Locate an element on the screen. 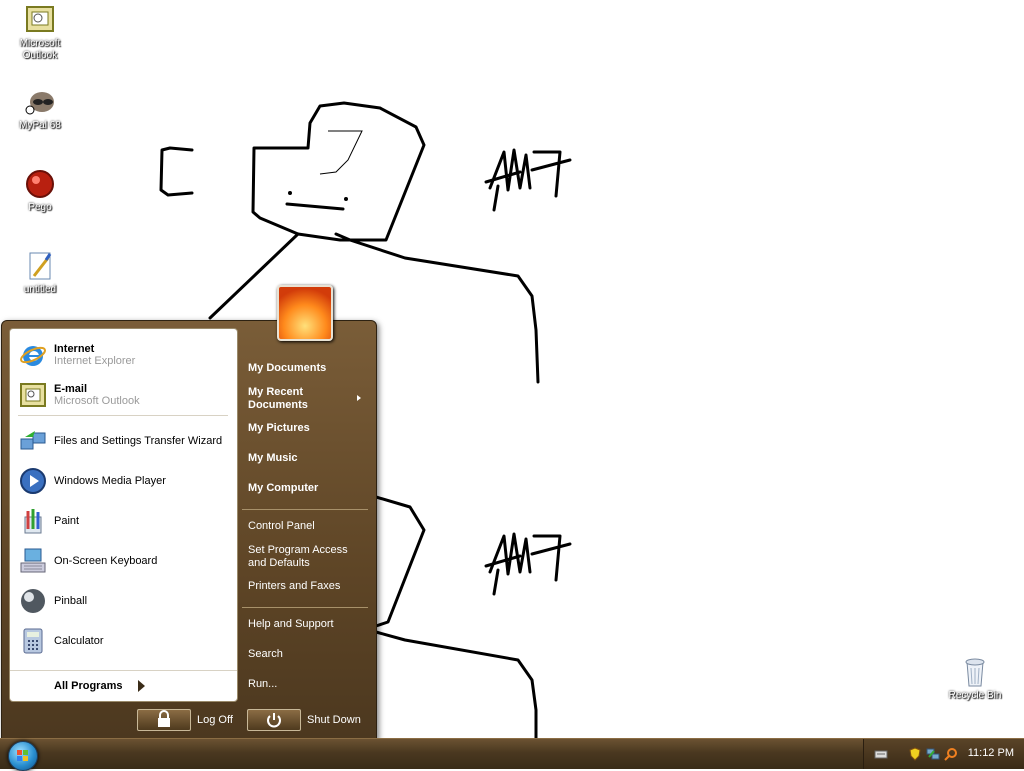 This screenshot has width=1024, height=771. program-label: Pinball is located at coordinates (71, 601).